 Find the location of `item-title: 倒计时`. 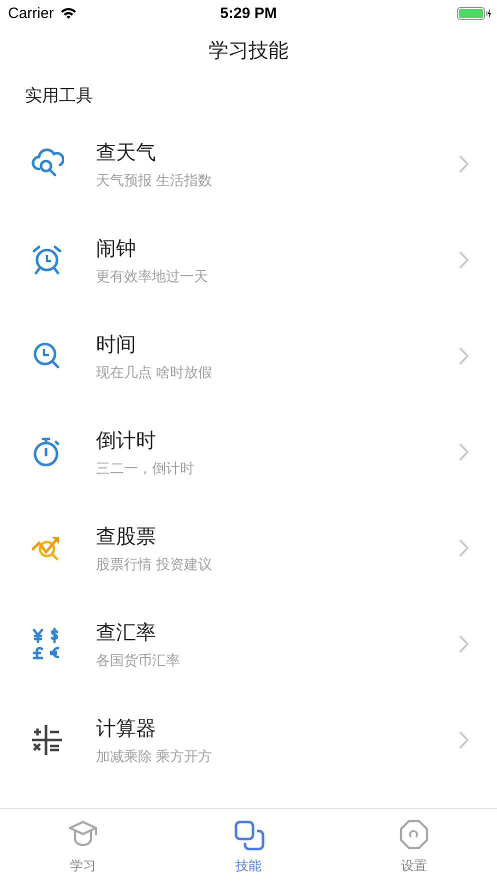

item-title: 倒计时 is located at coordinates (126, 441).